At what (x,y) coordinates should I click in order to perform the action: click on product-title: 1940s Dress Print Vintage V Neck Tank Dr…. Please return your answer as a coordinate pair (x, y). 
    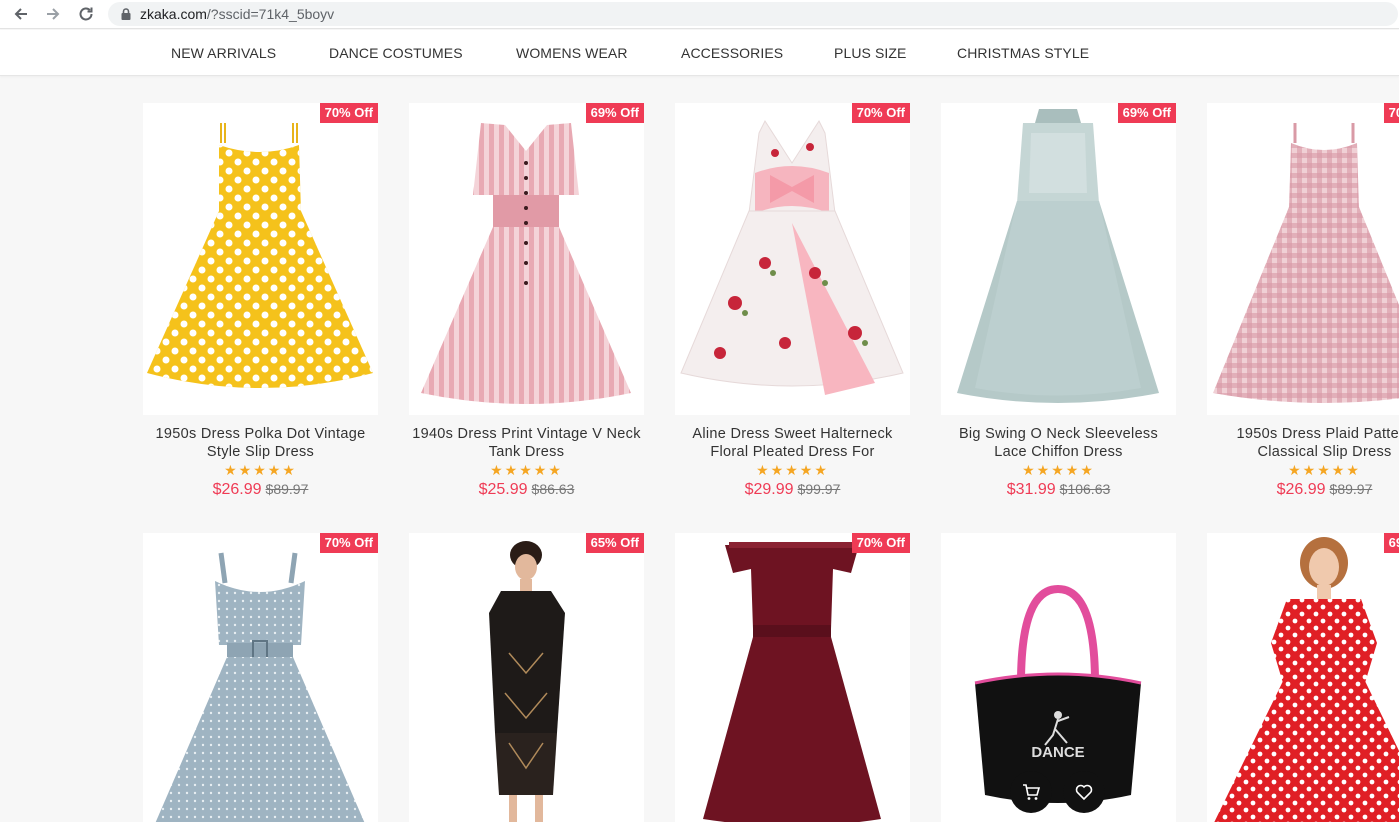
    Looking at the image, I should click on (526, 443).